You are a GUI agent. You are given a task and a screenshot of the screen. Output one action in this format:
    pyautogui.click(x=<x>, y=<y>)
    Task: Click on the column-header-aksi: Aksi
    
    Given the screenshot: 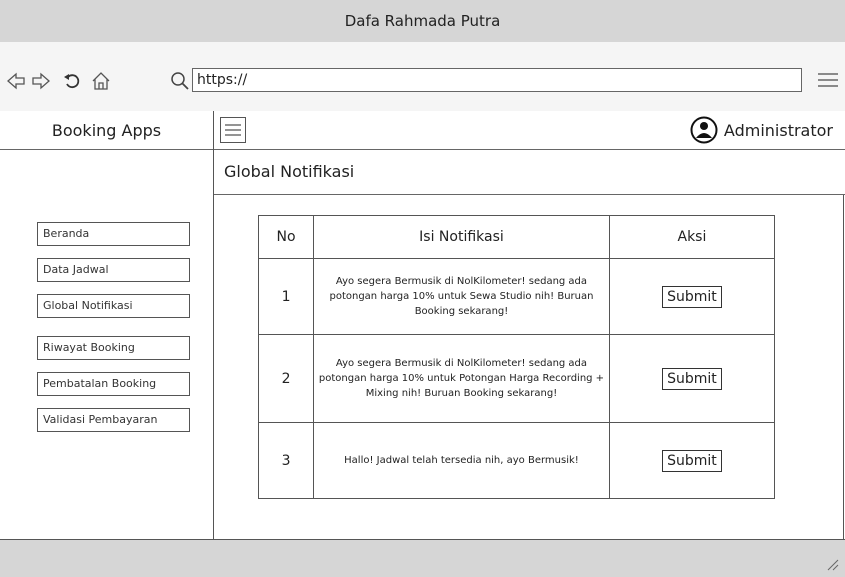 What is the action you would take?
    pyautogui.click(x=692, y=237)
    